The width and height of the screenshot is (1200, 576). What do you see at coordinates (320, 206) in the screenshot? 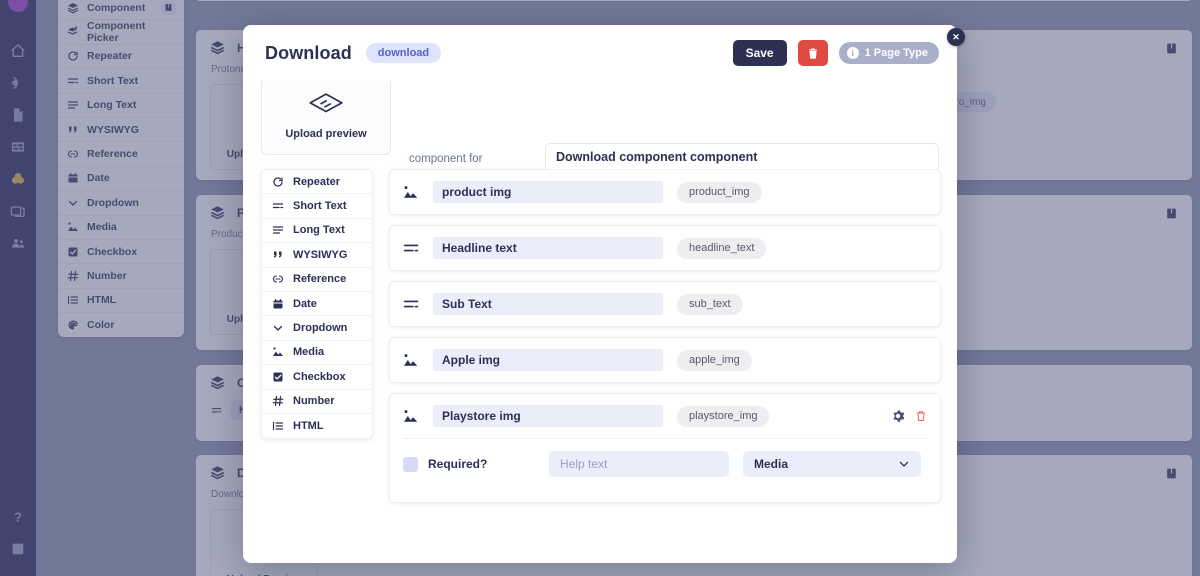
I see `palette-item-label: Short Text` at bounding box center [320, 206].